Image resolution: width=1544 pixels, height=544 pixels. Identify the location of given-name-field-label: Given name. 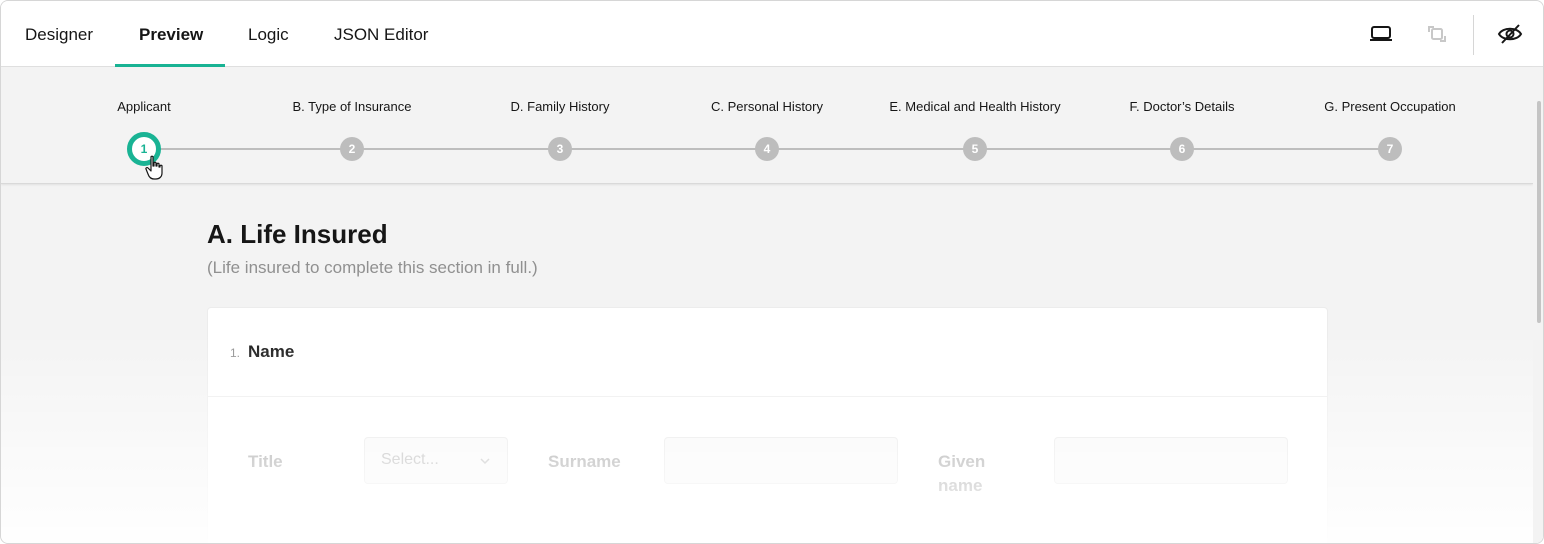
(961, 474).